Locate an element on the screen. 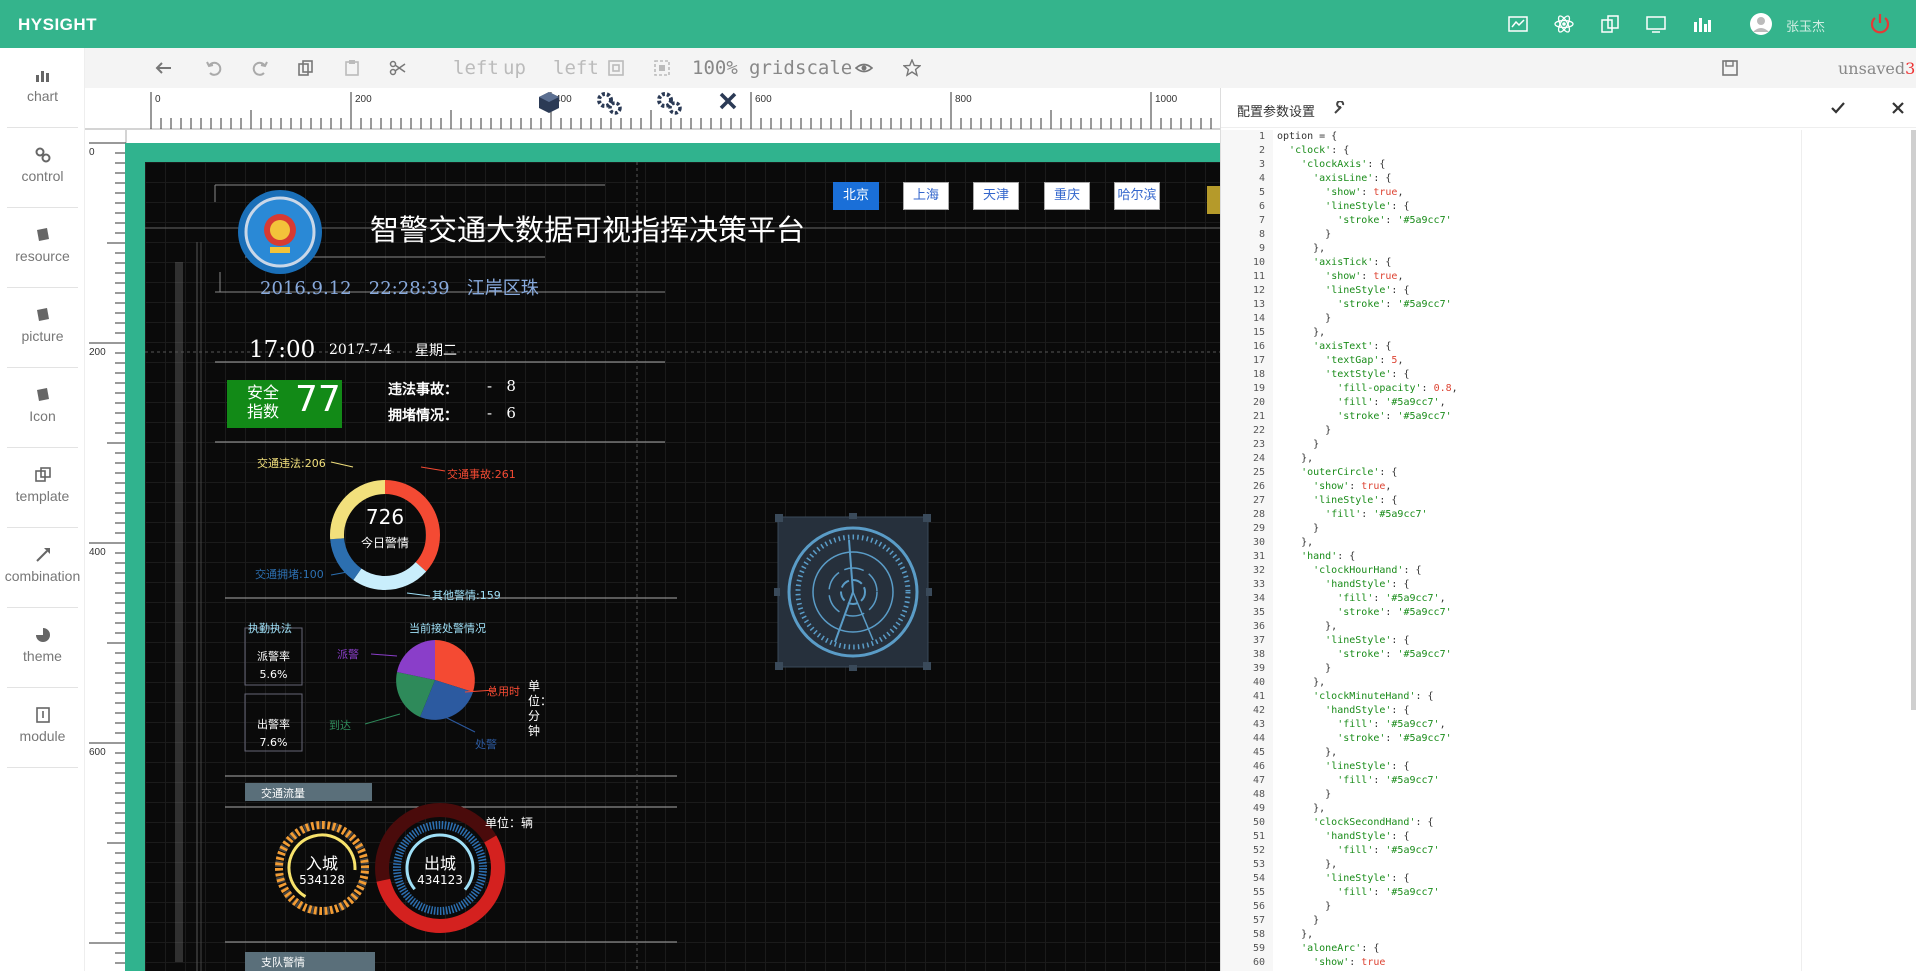  sidebar-item-combination: combination is located at coordinates (42, 568).